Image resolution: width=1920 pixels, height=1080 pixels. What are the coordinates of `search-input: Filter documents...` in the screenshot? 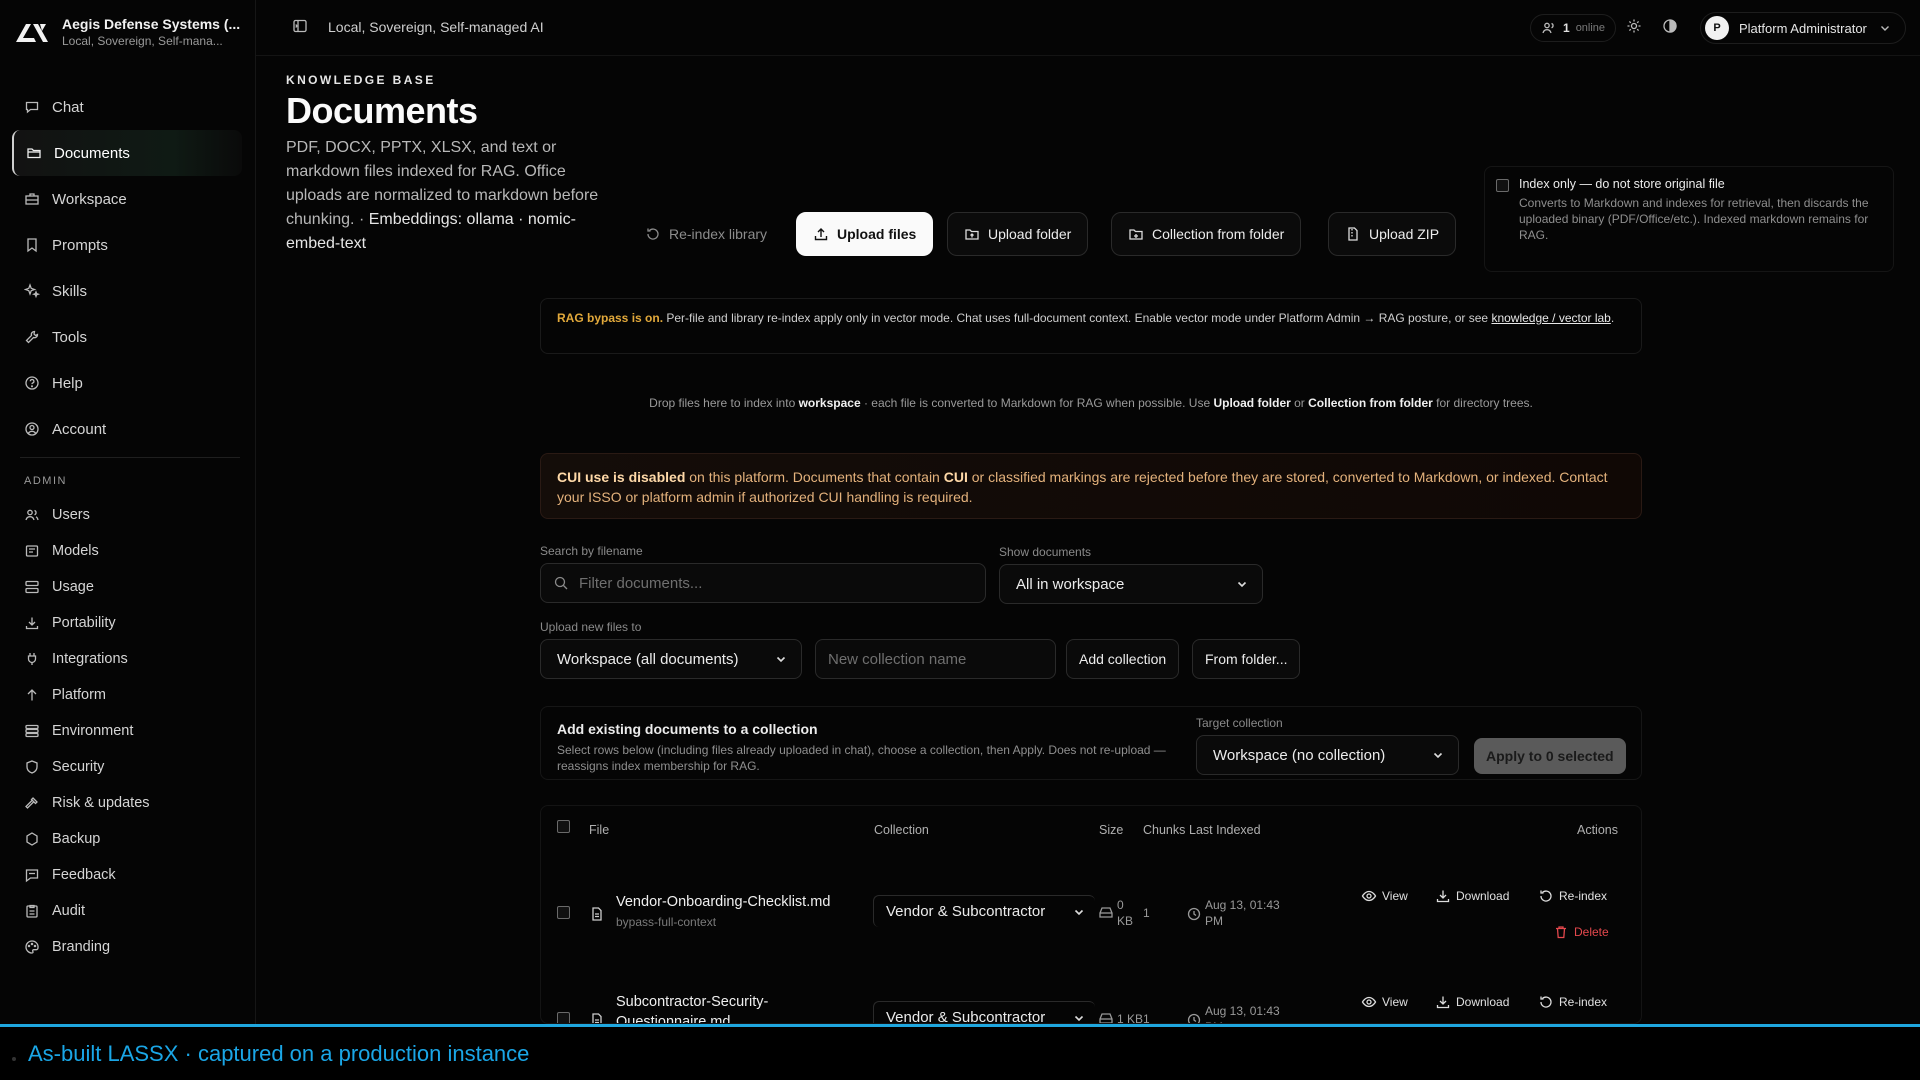 It's located at (763, 583).